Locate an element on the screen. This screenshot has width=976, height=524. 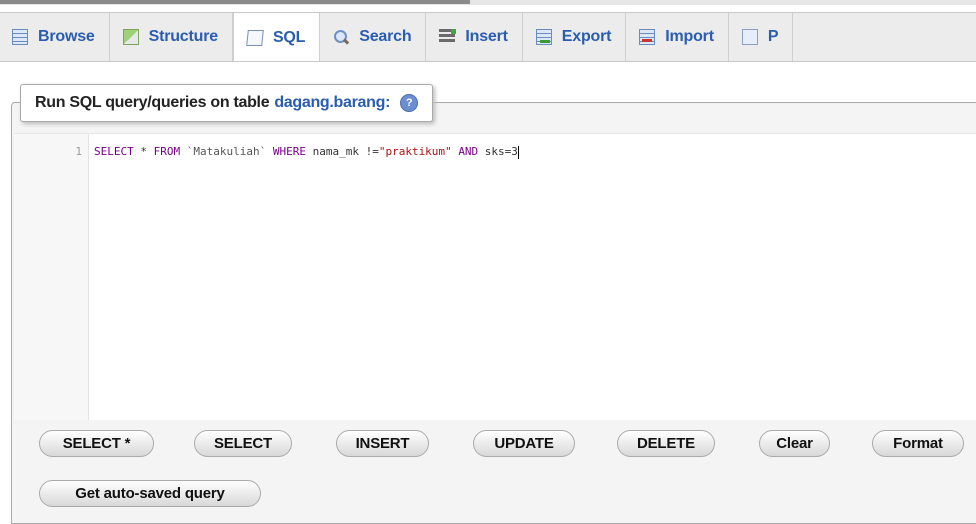
text-cursor is located at coordinates (518, 152).